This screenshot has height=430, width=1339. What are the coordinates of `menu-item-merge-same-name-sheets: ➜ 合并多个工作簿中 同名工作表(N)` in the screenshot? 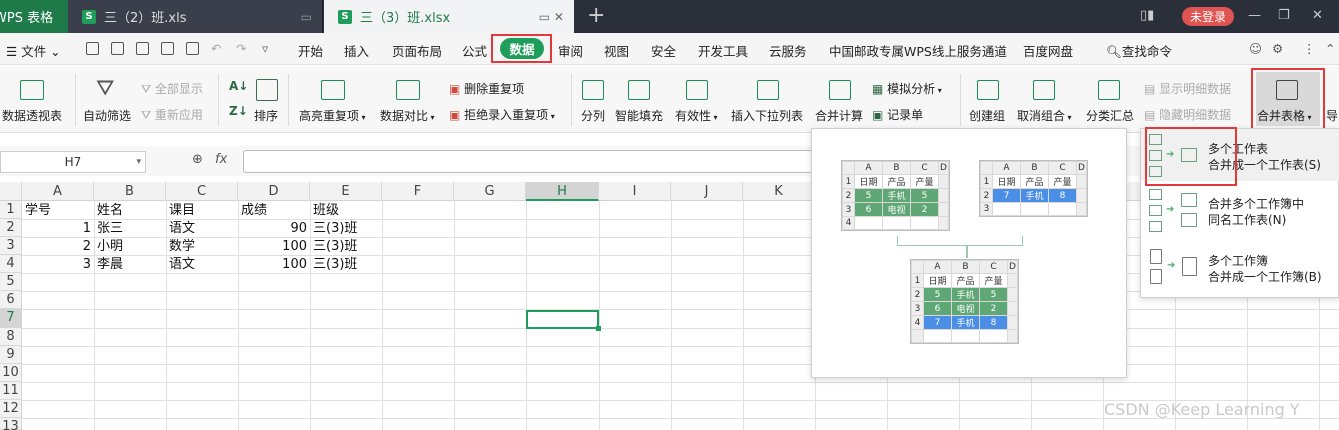 It's located at (1240, 213).